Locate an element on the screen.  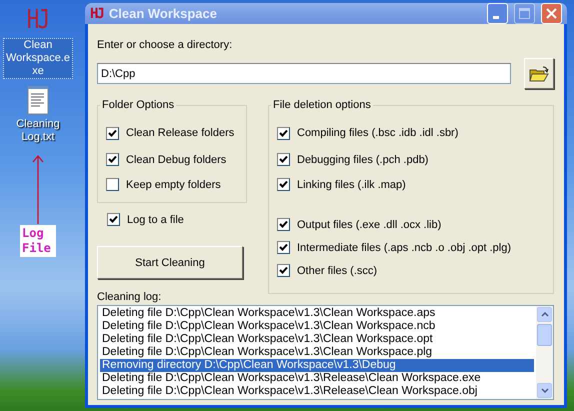
folder-icon is located at coordinates (539, 74).